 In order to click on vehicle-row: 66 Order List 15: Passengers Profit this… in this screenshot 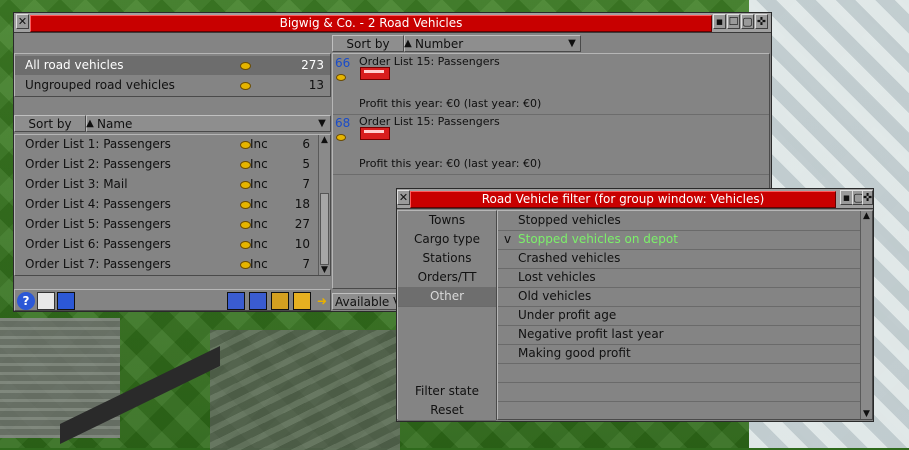, I will do `click(551, 84)`.